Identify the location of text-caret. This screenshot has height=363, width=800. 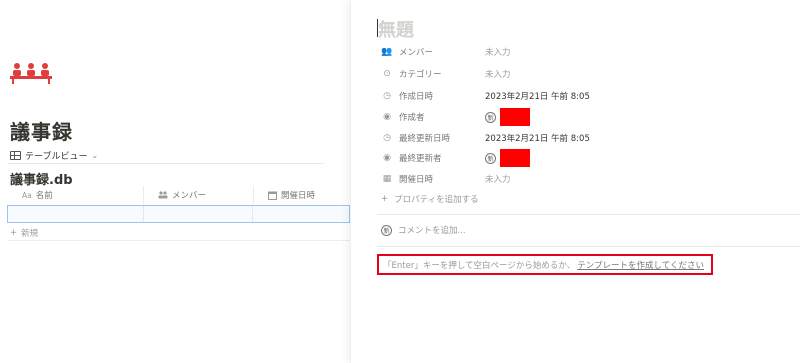
(377, 28).